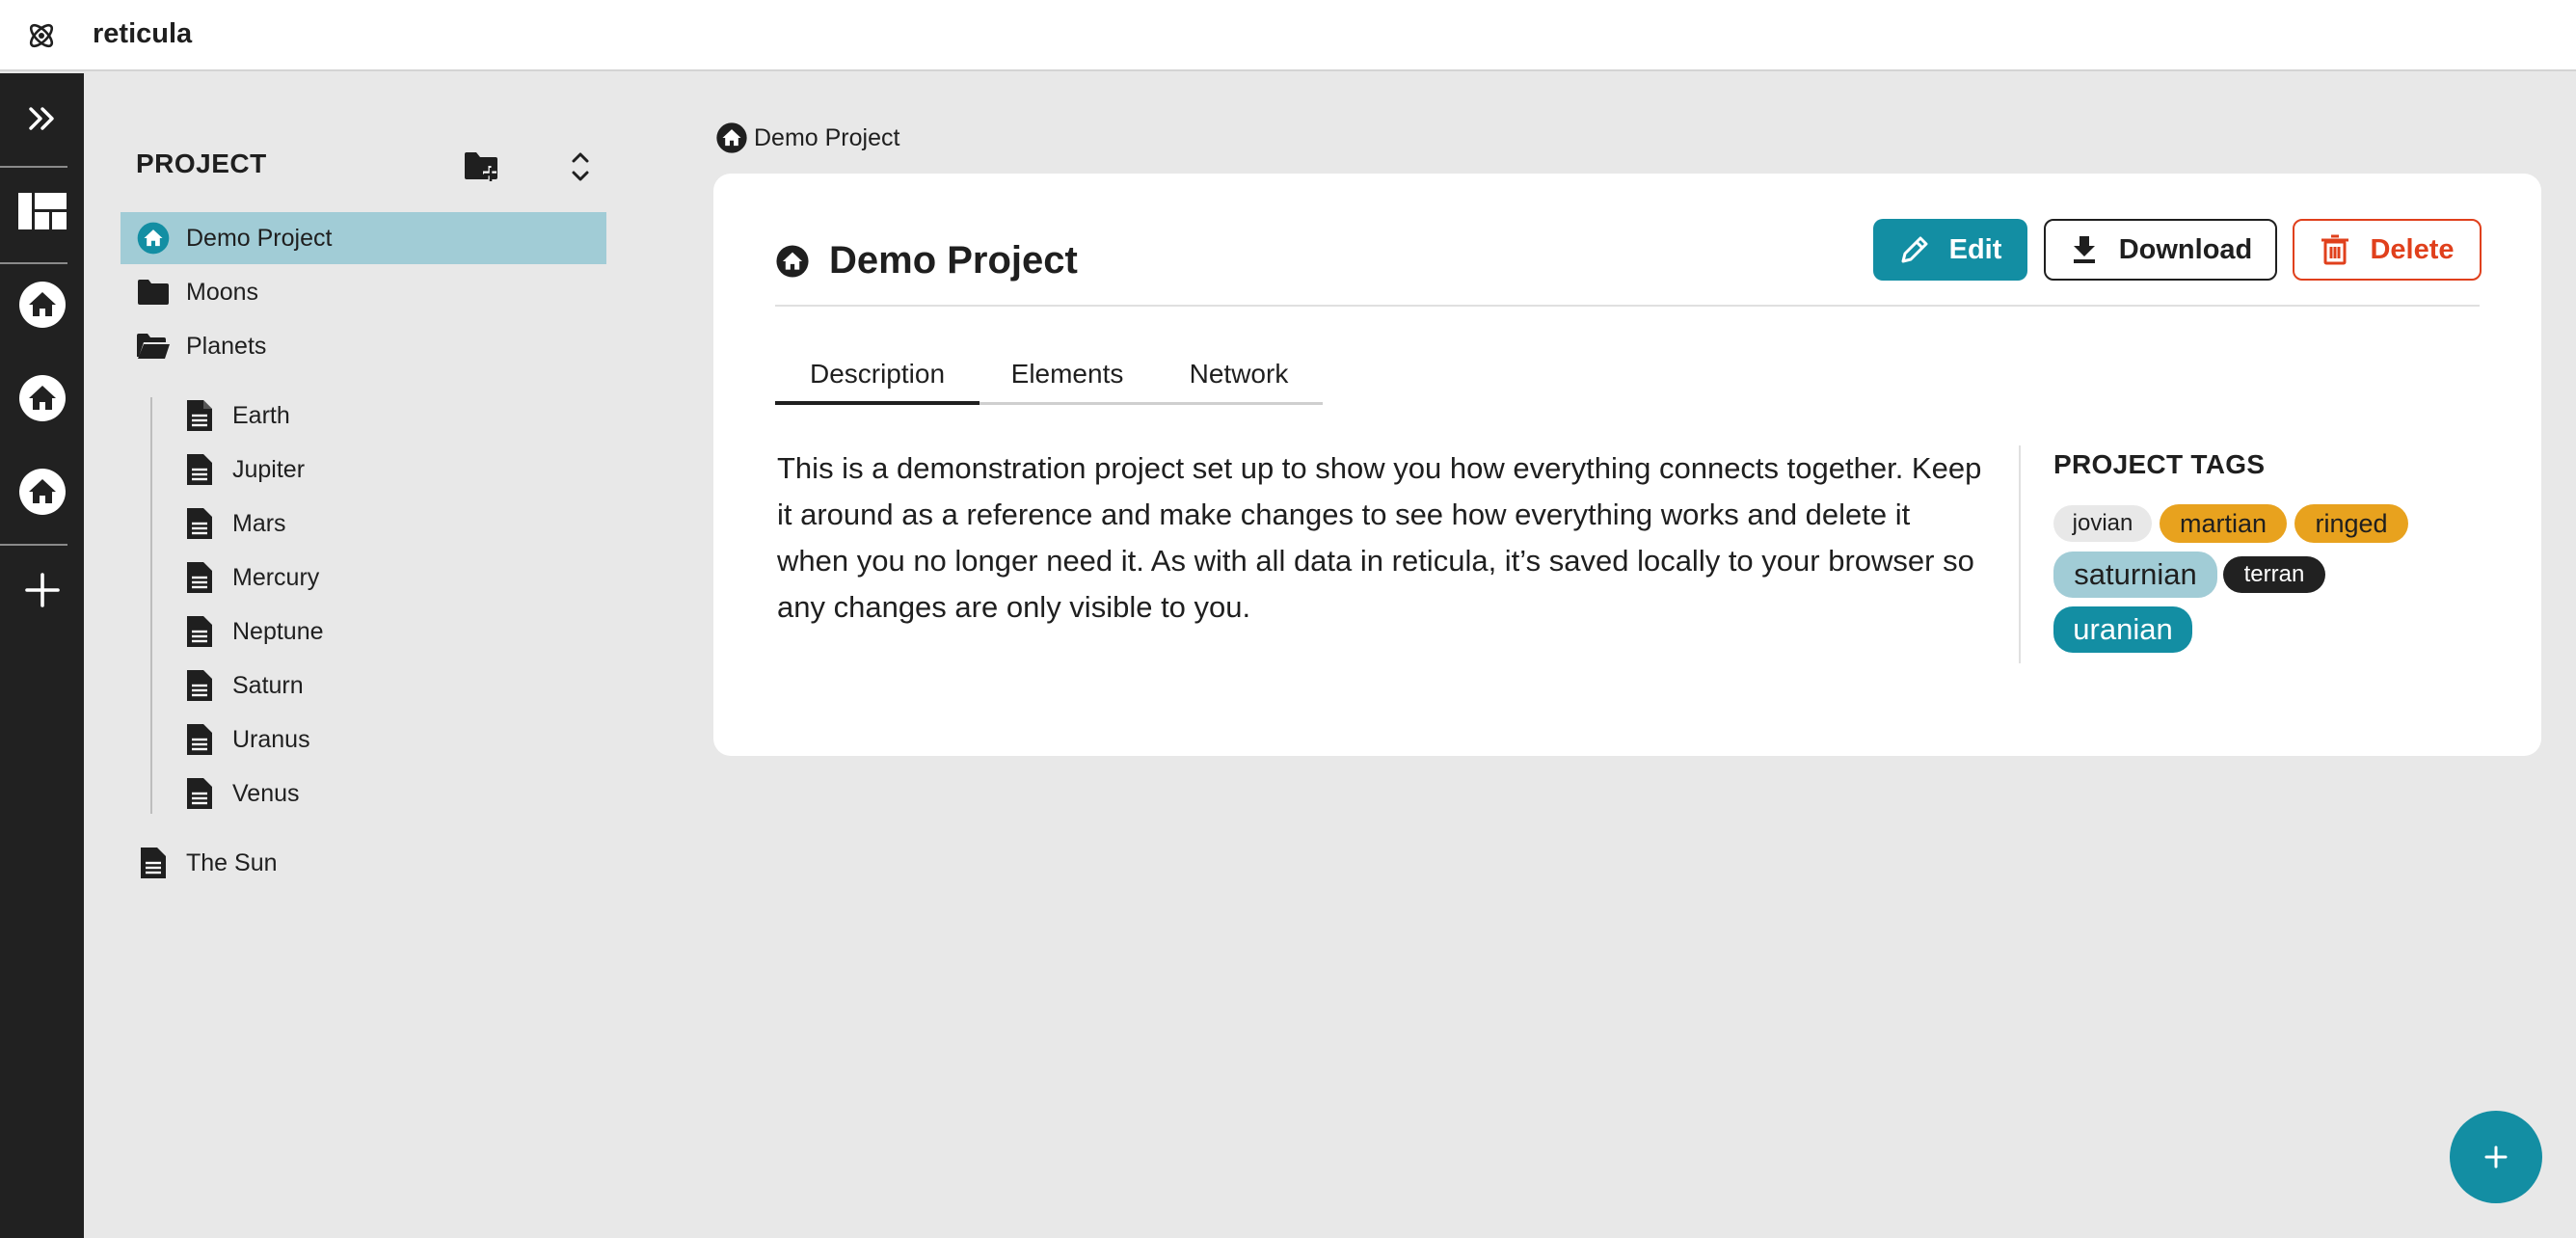  I want to click on tags-heading: PROJECT TAGS, so click(2160, 464).